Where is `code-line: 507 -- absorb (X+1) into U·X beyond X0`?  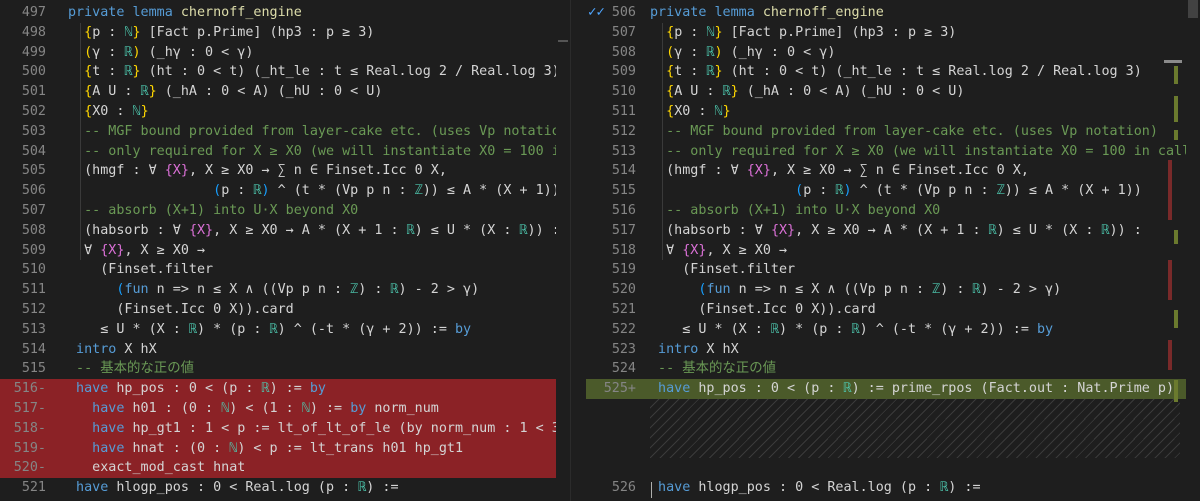 code-line: 507 -- absorb (X+1) into U·X beyond X0 is located at coordinates (285, 211).